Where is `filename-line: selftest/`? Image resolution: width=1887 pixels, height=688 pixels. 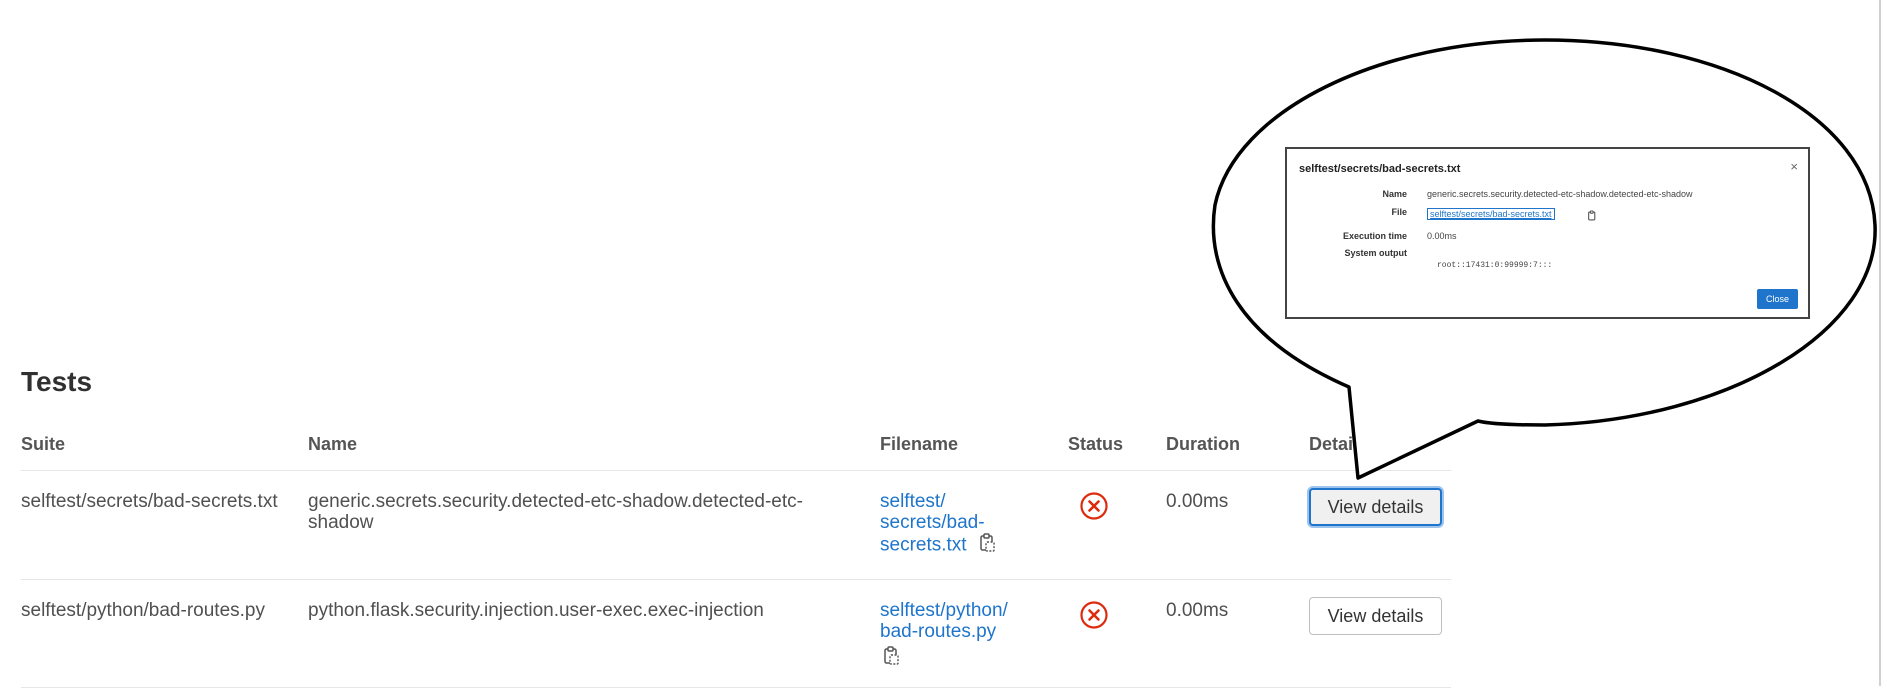 filename-line: selftest/ is located at coordinates (913, 501).